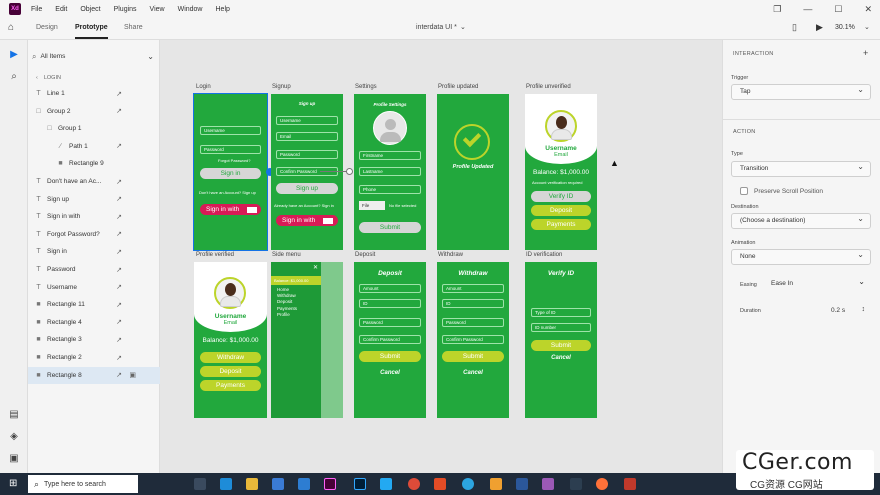 This screenshot has height=495, width=880. Describe the element at coordinates (94, 251) in the screenshot. I see `layer-item: T Sign in ↗` at that location.